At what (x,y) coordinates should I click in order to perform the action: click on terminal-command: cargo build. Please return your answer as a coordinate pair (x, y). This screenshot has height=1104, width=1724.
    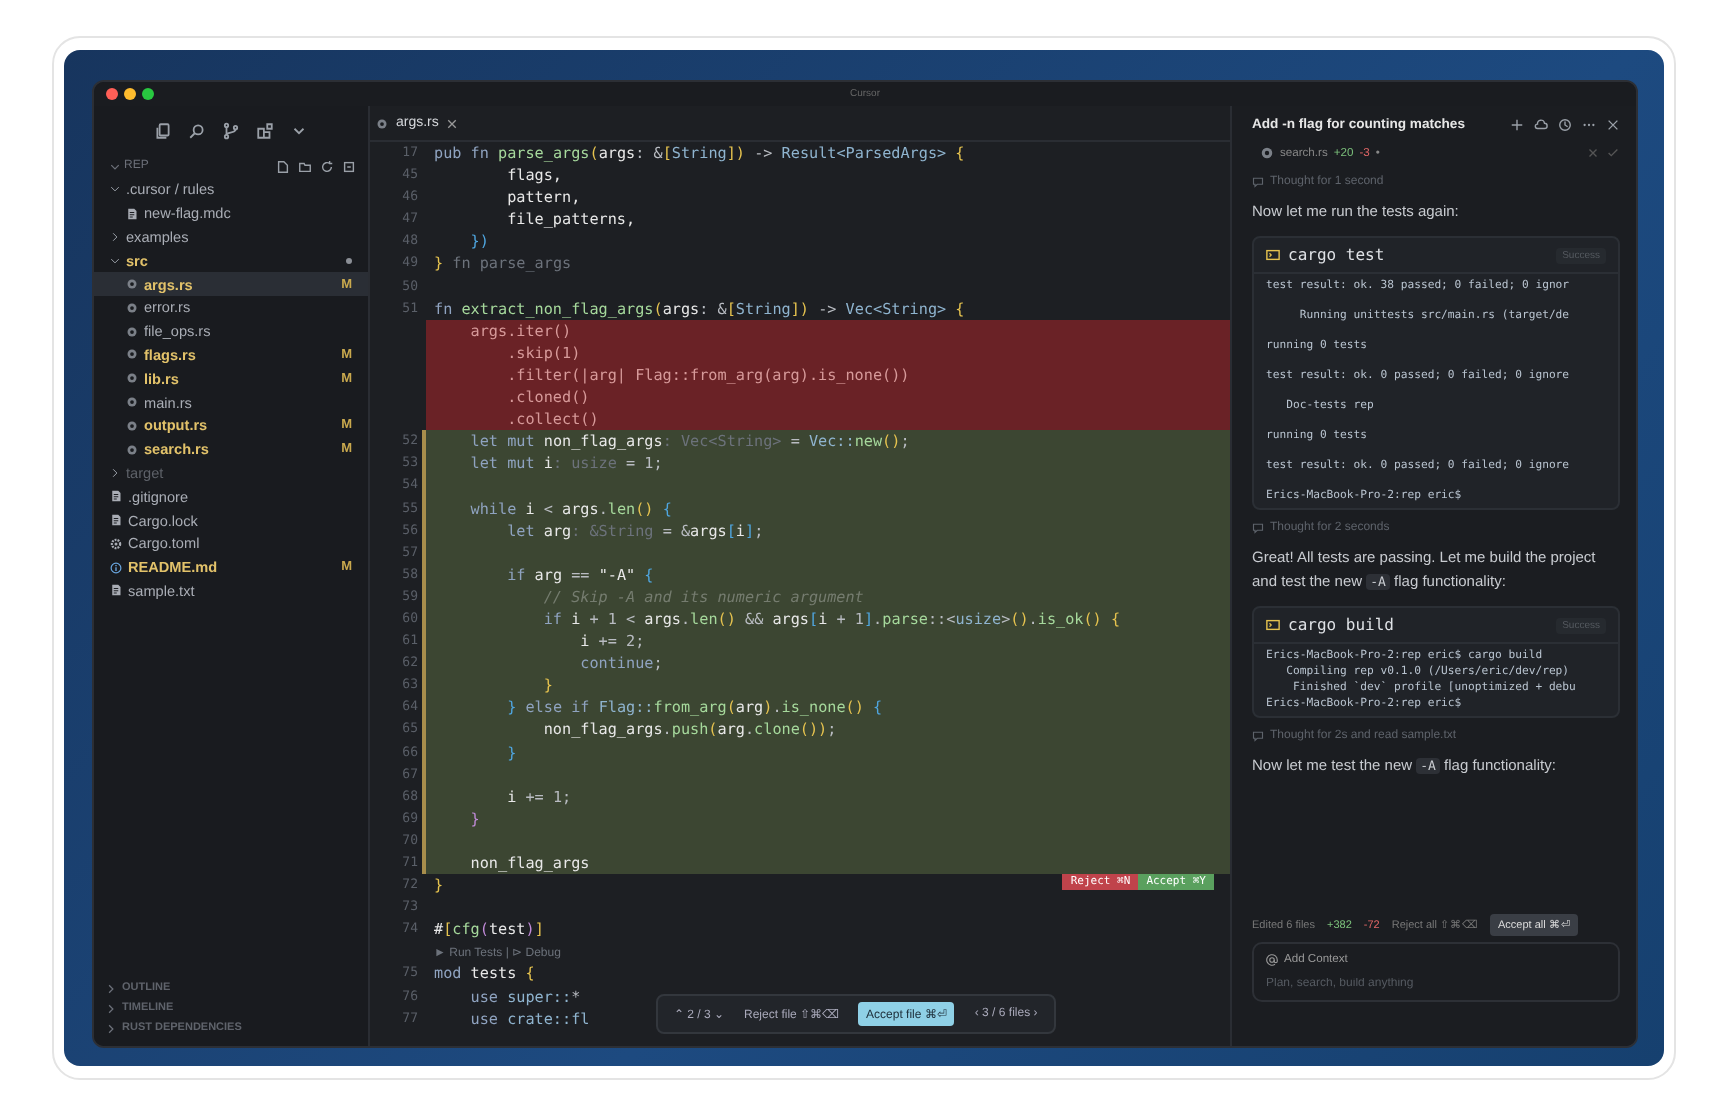
    Looking at the image, I should click on (1342, 625).